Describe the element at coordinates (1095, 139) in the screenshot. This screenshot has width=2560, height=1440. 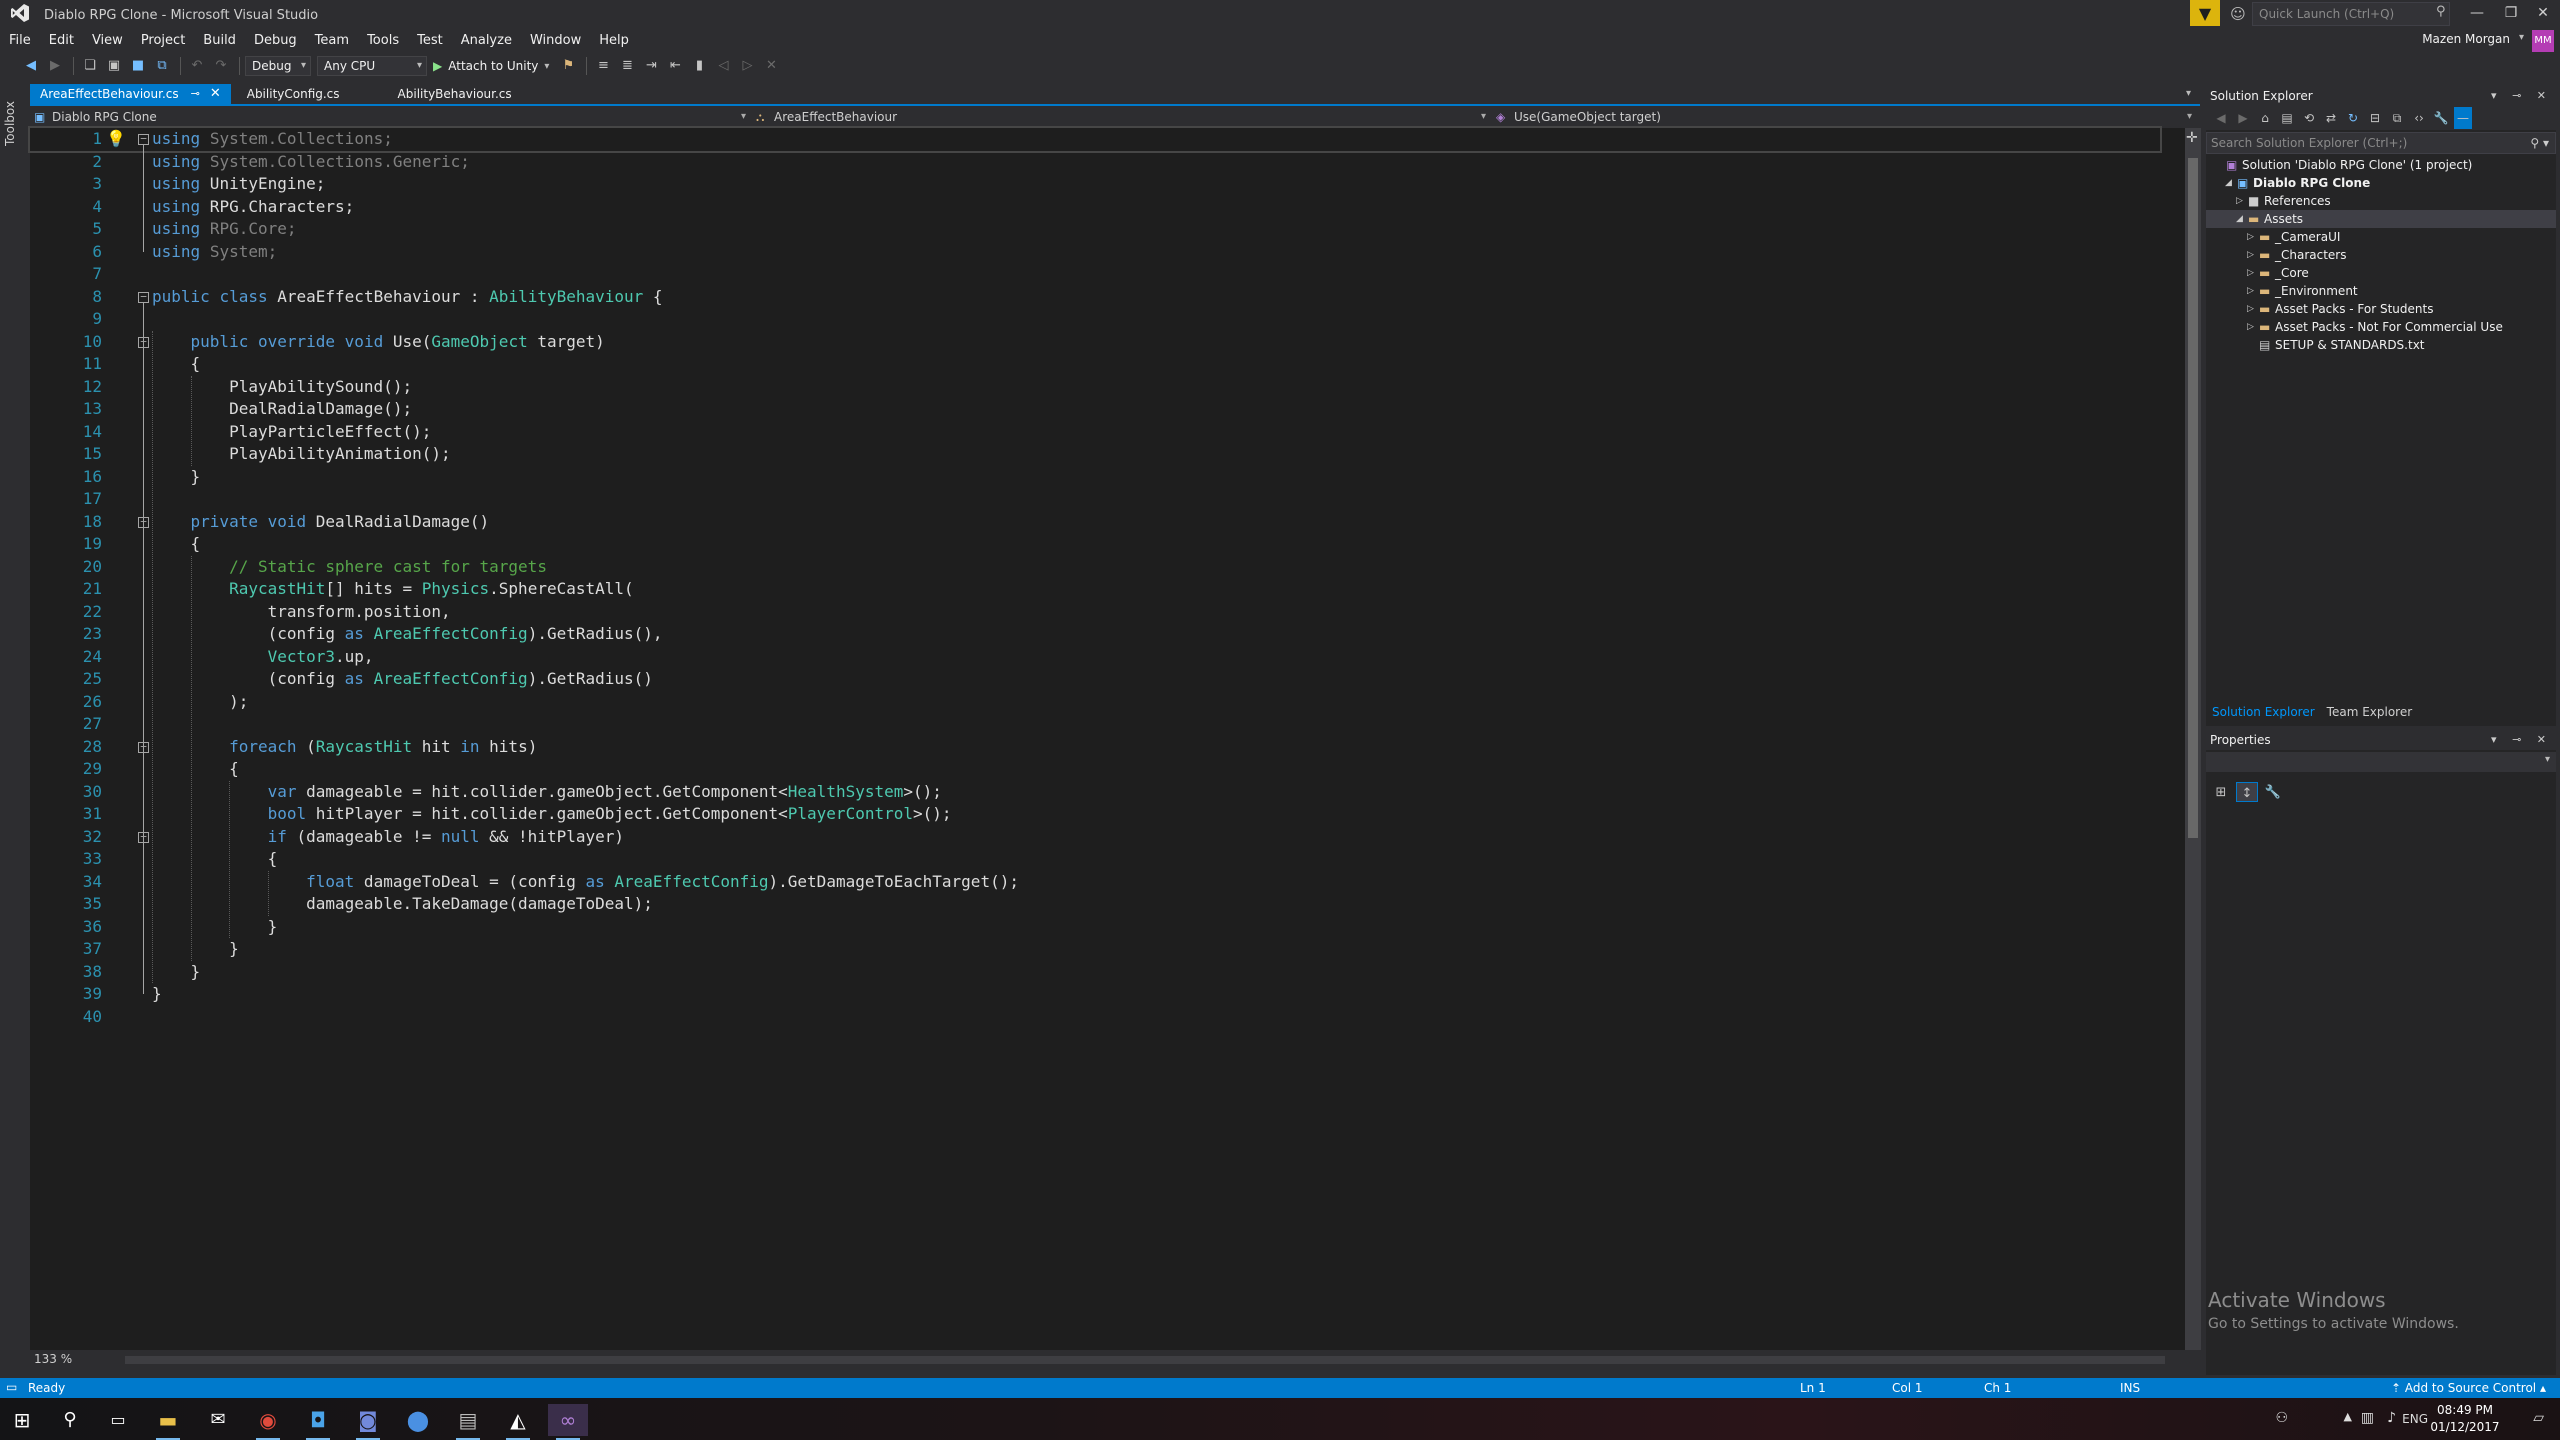
I see `code-line: 1 − using System.Collections;` at that location.